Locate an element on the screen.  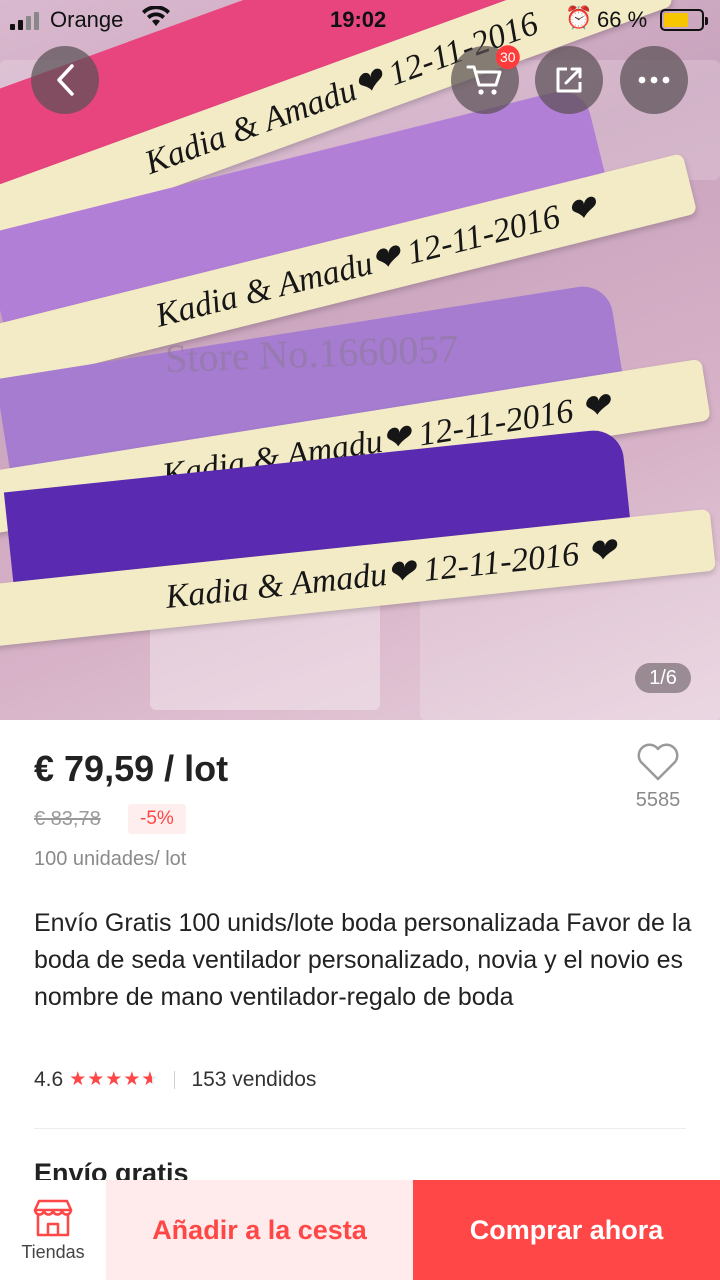
rating-value: 4.6 is located at coordinates (49, 1079).